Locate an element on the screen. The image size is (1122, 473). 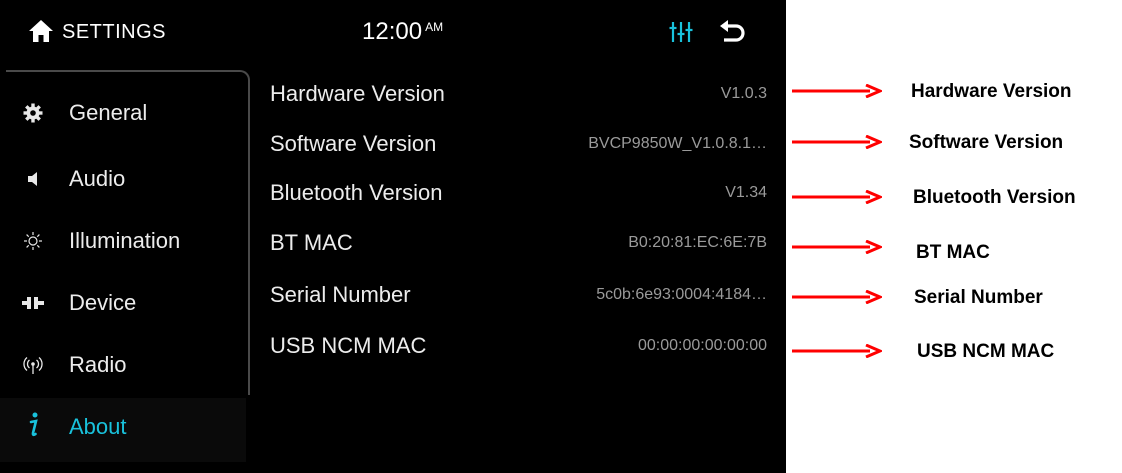
callout-label: USB NCM MAC is located at coordinates (986, 351).